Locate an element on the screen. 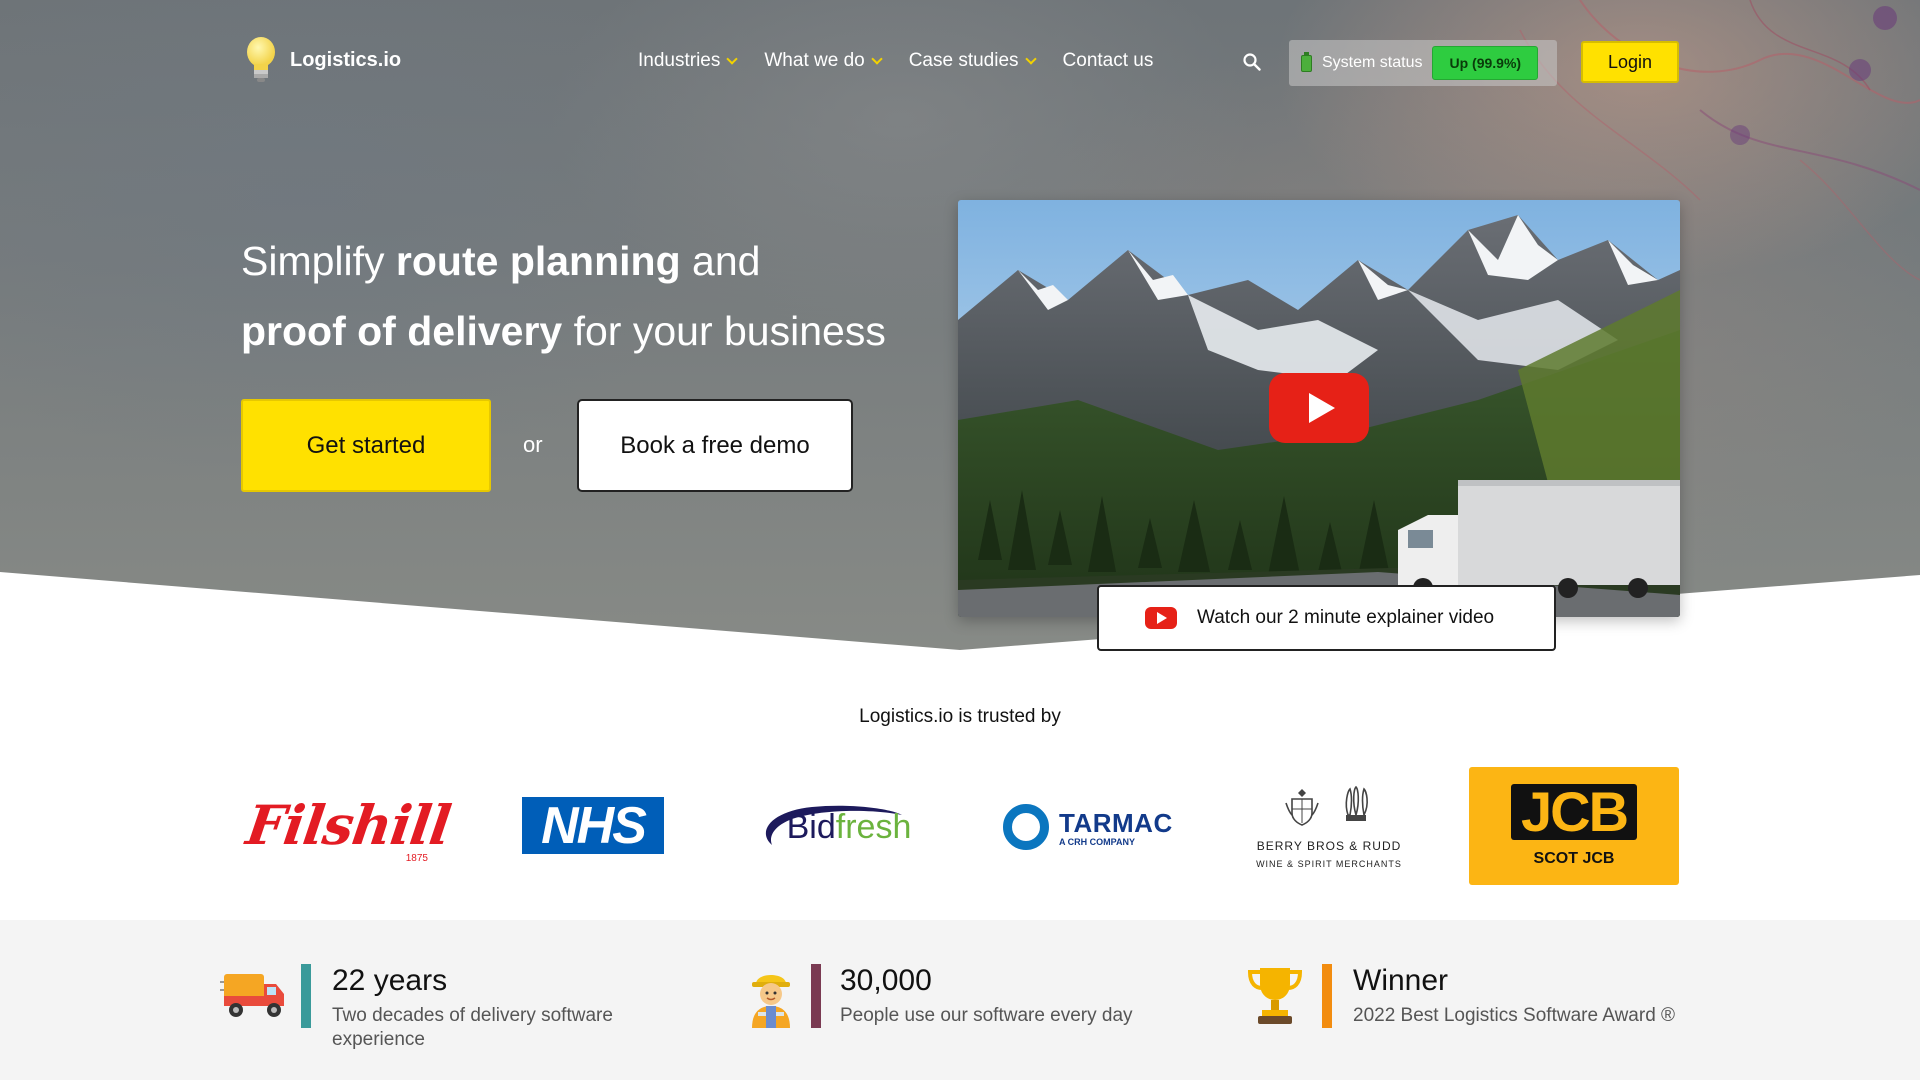  stat-title: 22 years is located at coordinates (390, 980).